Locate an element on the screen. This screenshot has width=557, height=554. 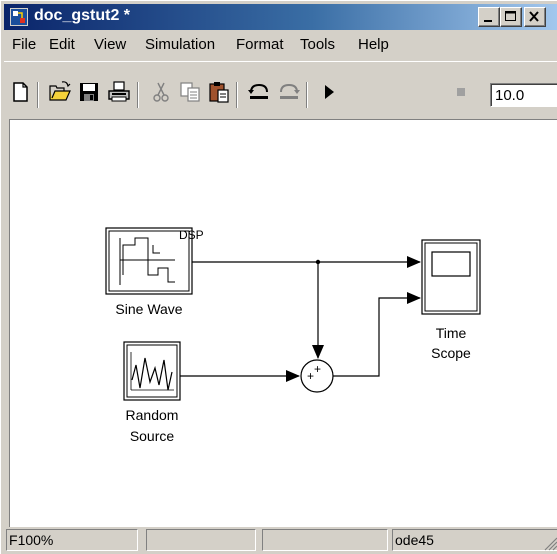
simulink-app-icon is located at coordinates (19, 17).